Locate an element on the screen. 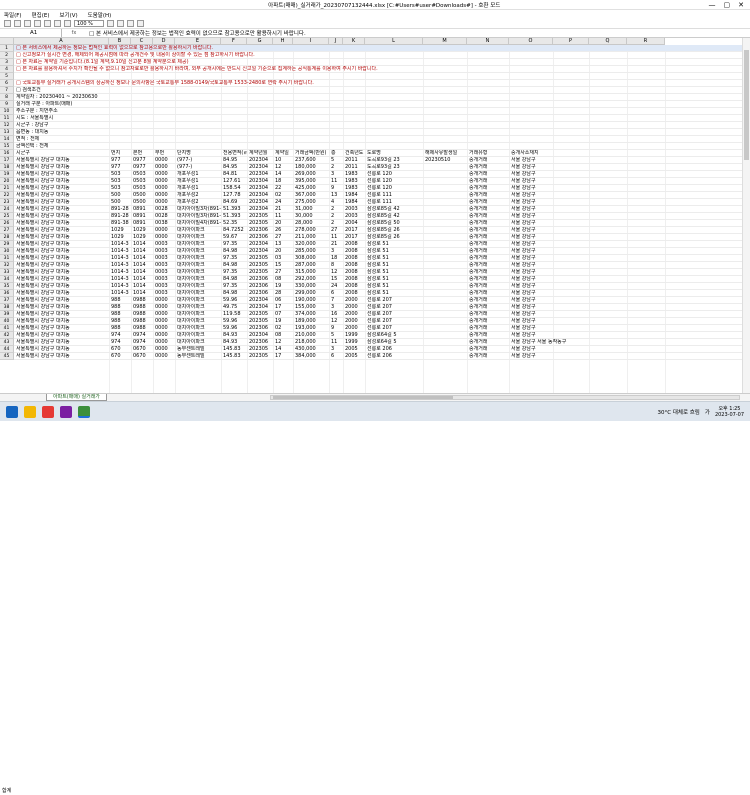  row-header: 3 is located at coordinates (7, 62).